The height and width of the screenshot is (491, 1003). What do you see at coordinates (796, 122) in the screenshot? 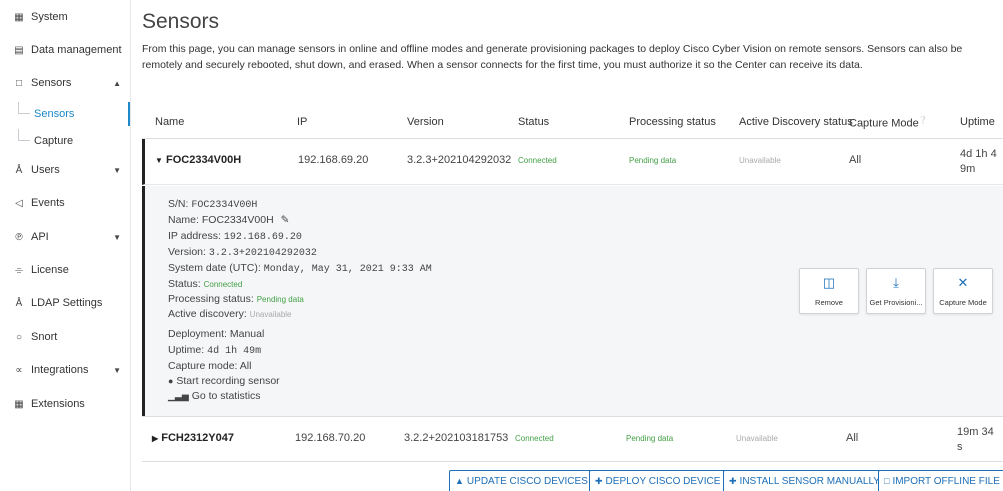
I see `column-header-active-discovery-status: Active Discovery status` at bounding box center [796, 122].